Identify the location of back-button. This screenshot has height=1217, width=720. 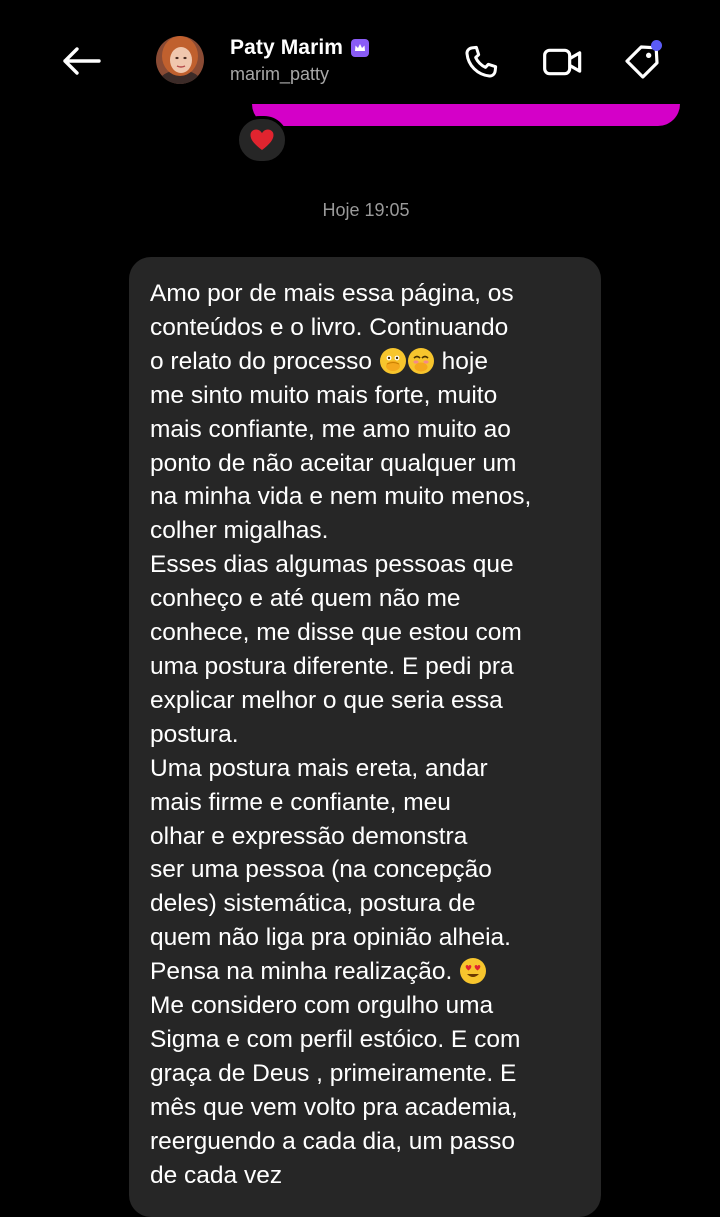
(81, 61).